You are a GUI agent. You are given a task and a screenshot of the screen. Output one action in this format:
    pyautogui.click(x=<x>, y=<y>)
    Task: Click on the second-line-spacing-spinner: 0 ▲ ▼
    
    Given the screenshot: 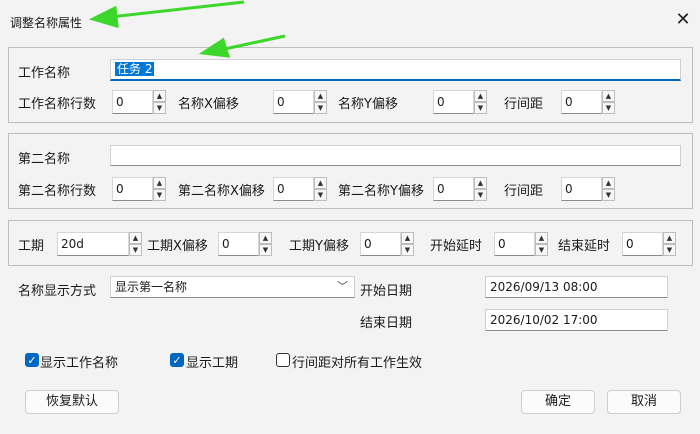 What is the action you would take?
    pyautogui.click(x=588, y=189)
    